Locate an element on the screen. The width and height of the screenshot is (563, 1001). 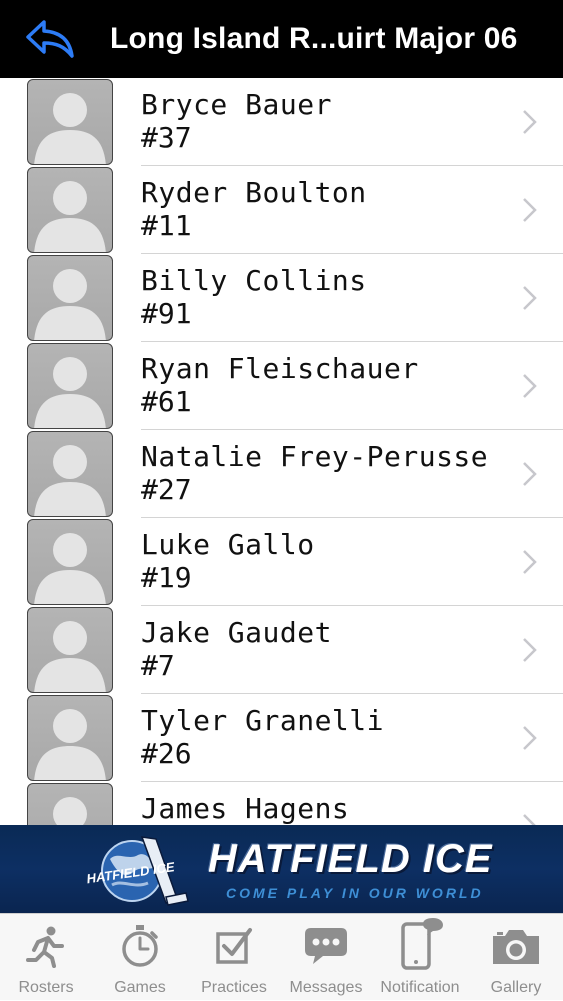
player-row: Ryan Fleischauer #61 is located at coordinates (281, 386).